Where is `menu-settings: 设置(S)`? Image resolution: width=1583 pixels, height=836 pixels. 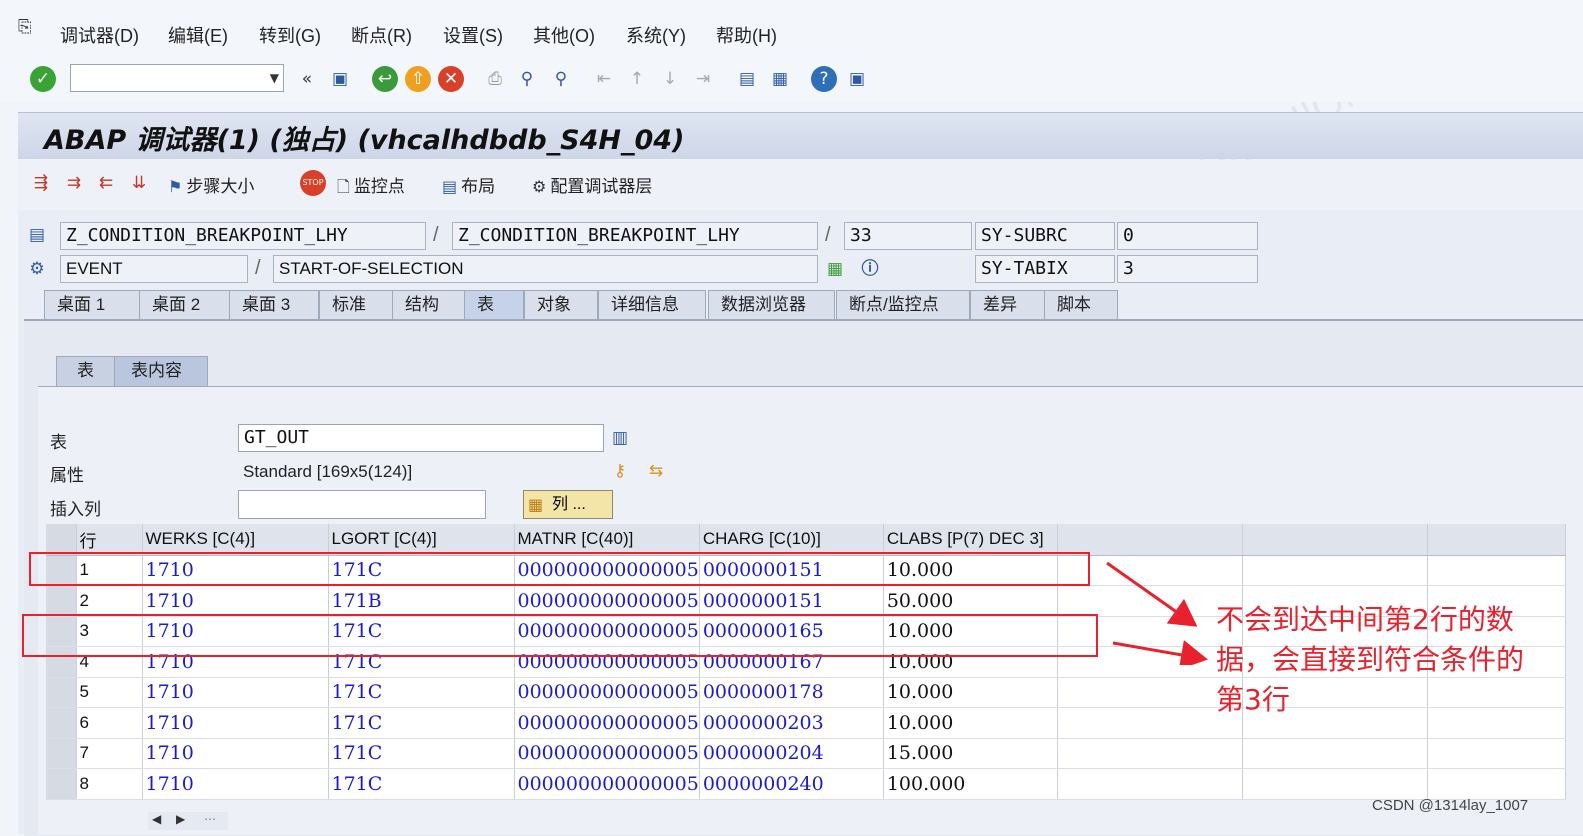
menu-settings: 设置(S) is located at coordinates (473, 35).